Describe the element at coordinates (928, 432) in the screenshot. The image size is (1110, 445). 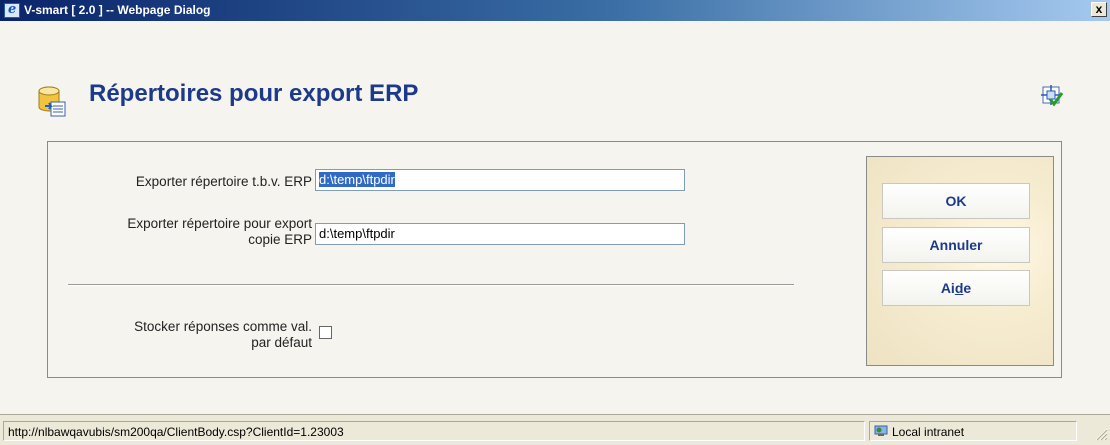
I see `zone-label: Local intranet` at that location.